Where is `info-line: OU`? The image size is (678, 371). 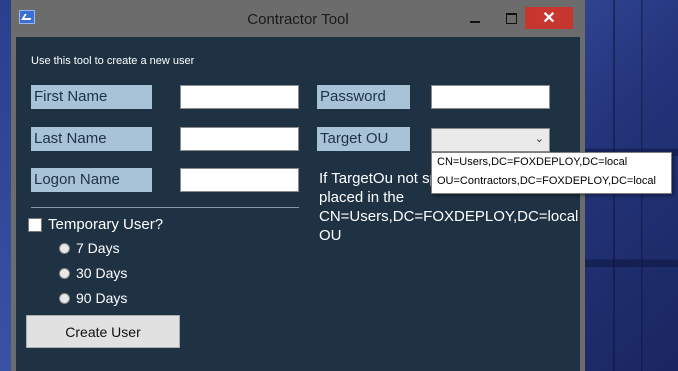
info-line: OU is located at coordinates (330, 235).